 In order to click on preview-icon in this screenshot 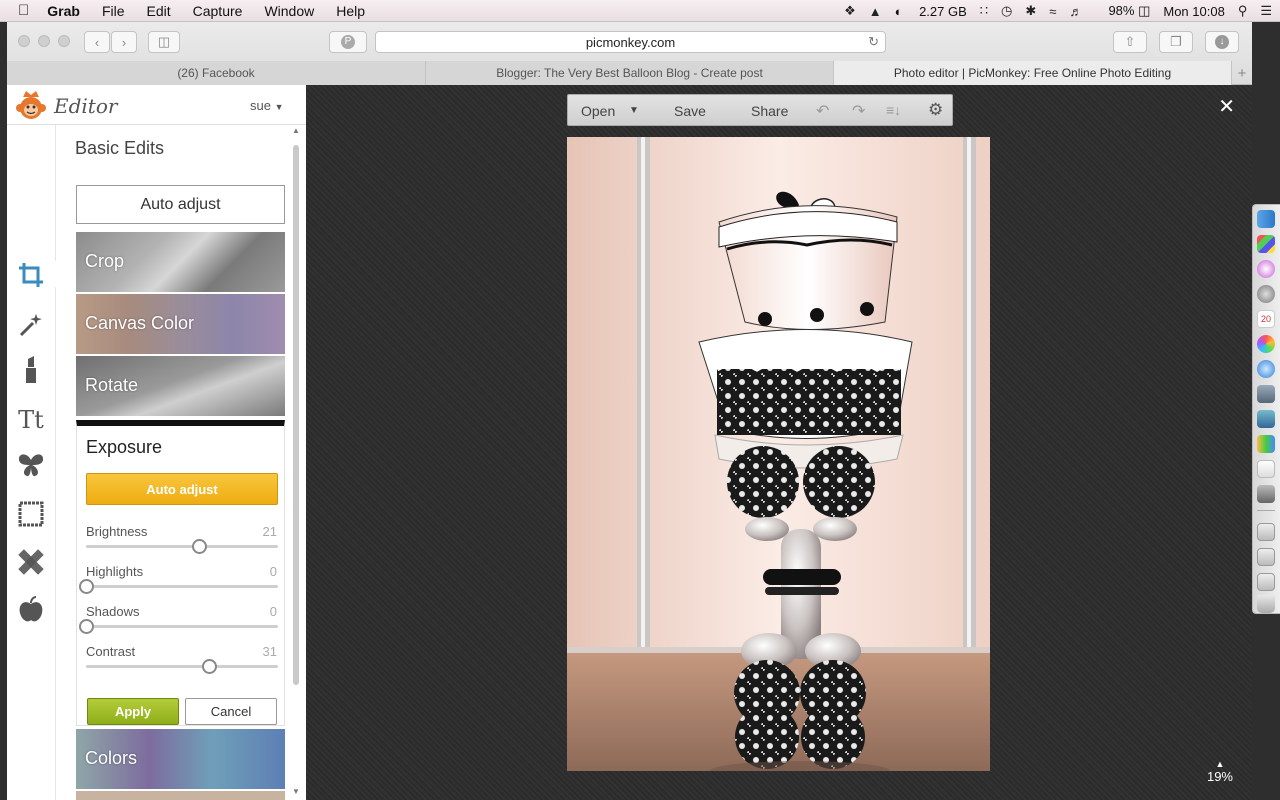, I will do `click(1266, 394)`.